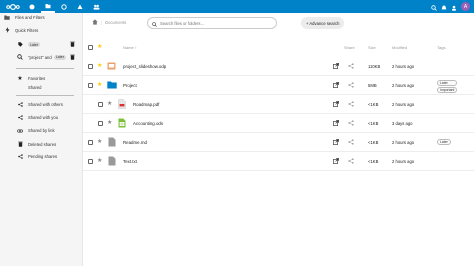 This screenshot has height=266, width=474. What do you see at coordinates (30, 17) in the screenshot?
I see `files-and-filters-label: Files and Filters` at bounding box center [30, 17].